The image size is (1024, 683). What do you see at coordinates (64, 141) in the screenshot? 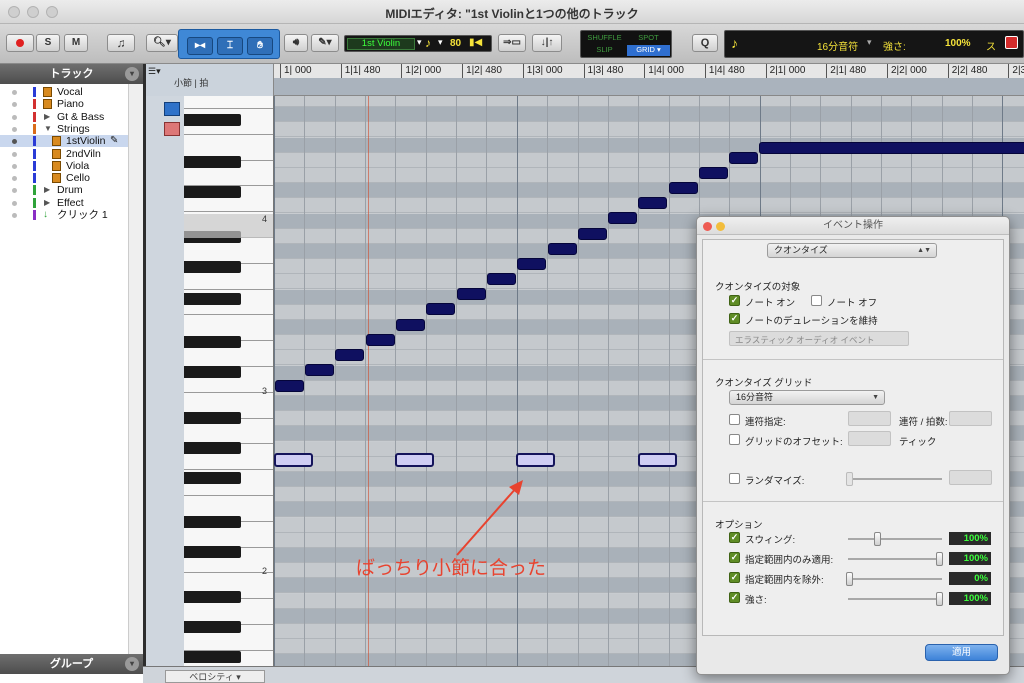
I see `track-item: 1stViolin ✎` at bounding box center [64, 141].